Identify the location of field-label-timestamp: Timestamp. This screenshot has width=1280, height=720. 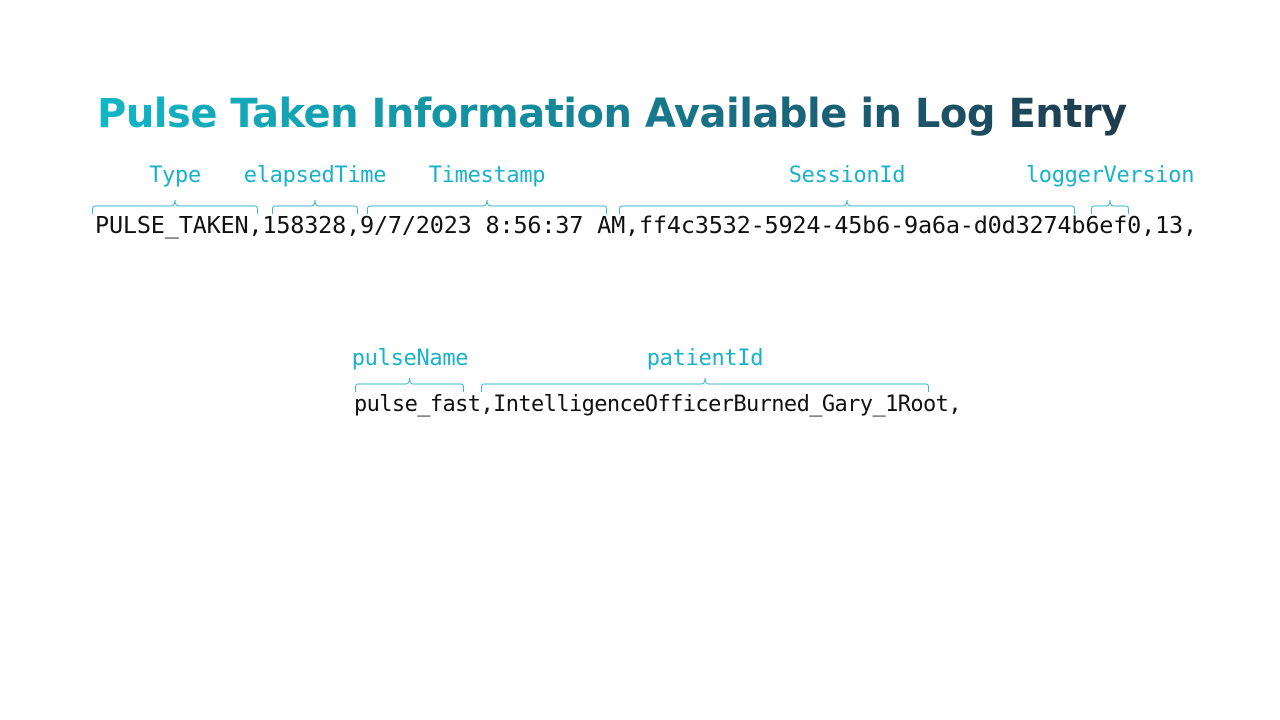
(487, 175).